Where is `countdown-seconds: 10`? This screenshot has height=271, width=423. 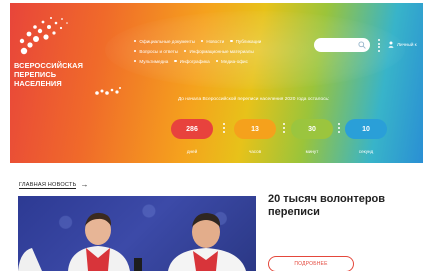
countdown-seconds: 10 is located at coordinates (366, 129).